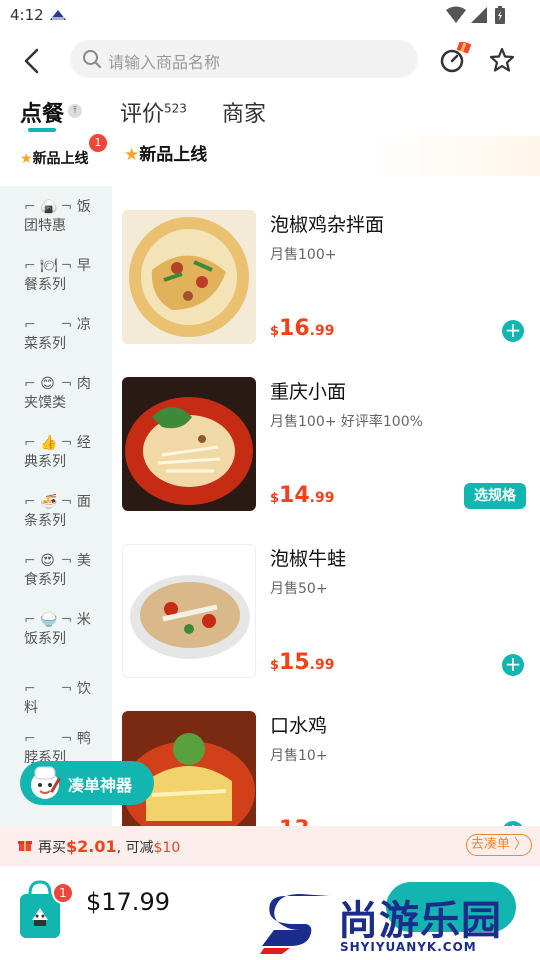  Describe the element at coordinates (63, 512) in the screenshot. I see `sidebar-item-category: ⌐ 🍜 ¬ 面条系列` at that location.